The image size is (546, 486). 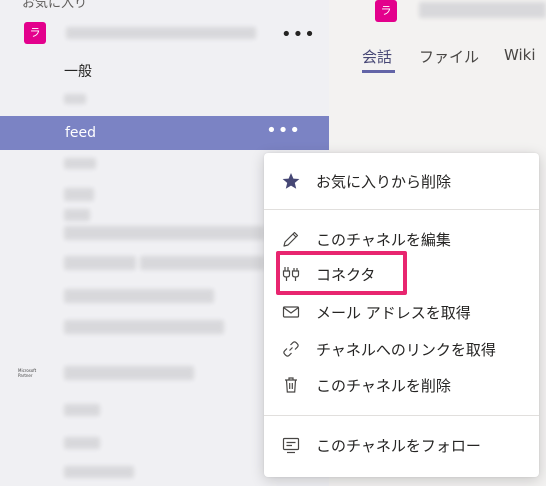 What do you see at coordinates (283, 131) in the screenshot?
I see `channel-more-options-button: •••` at bounding box center [283, 131].